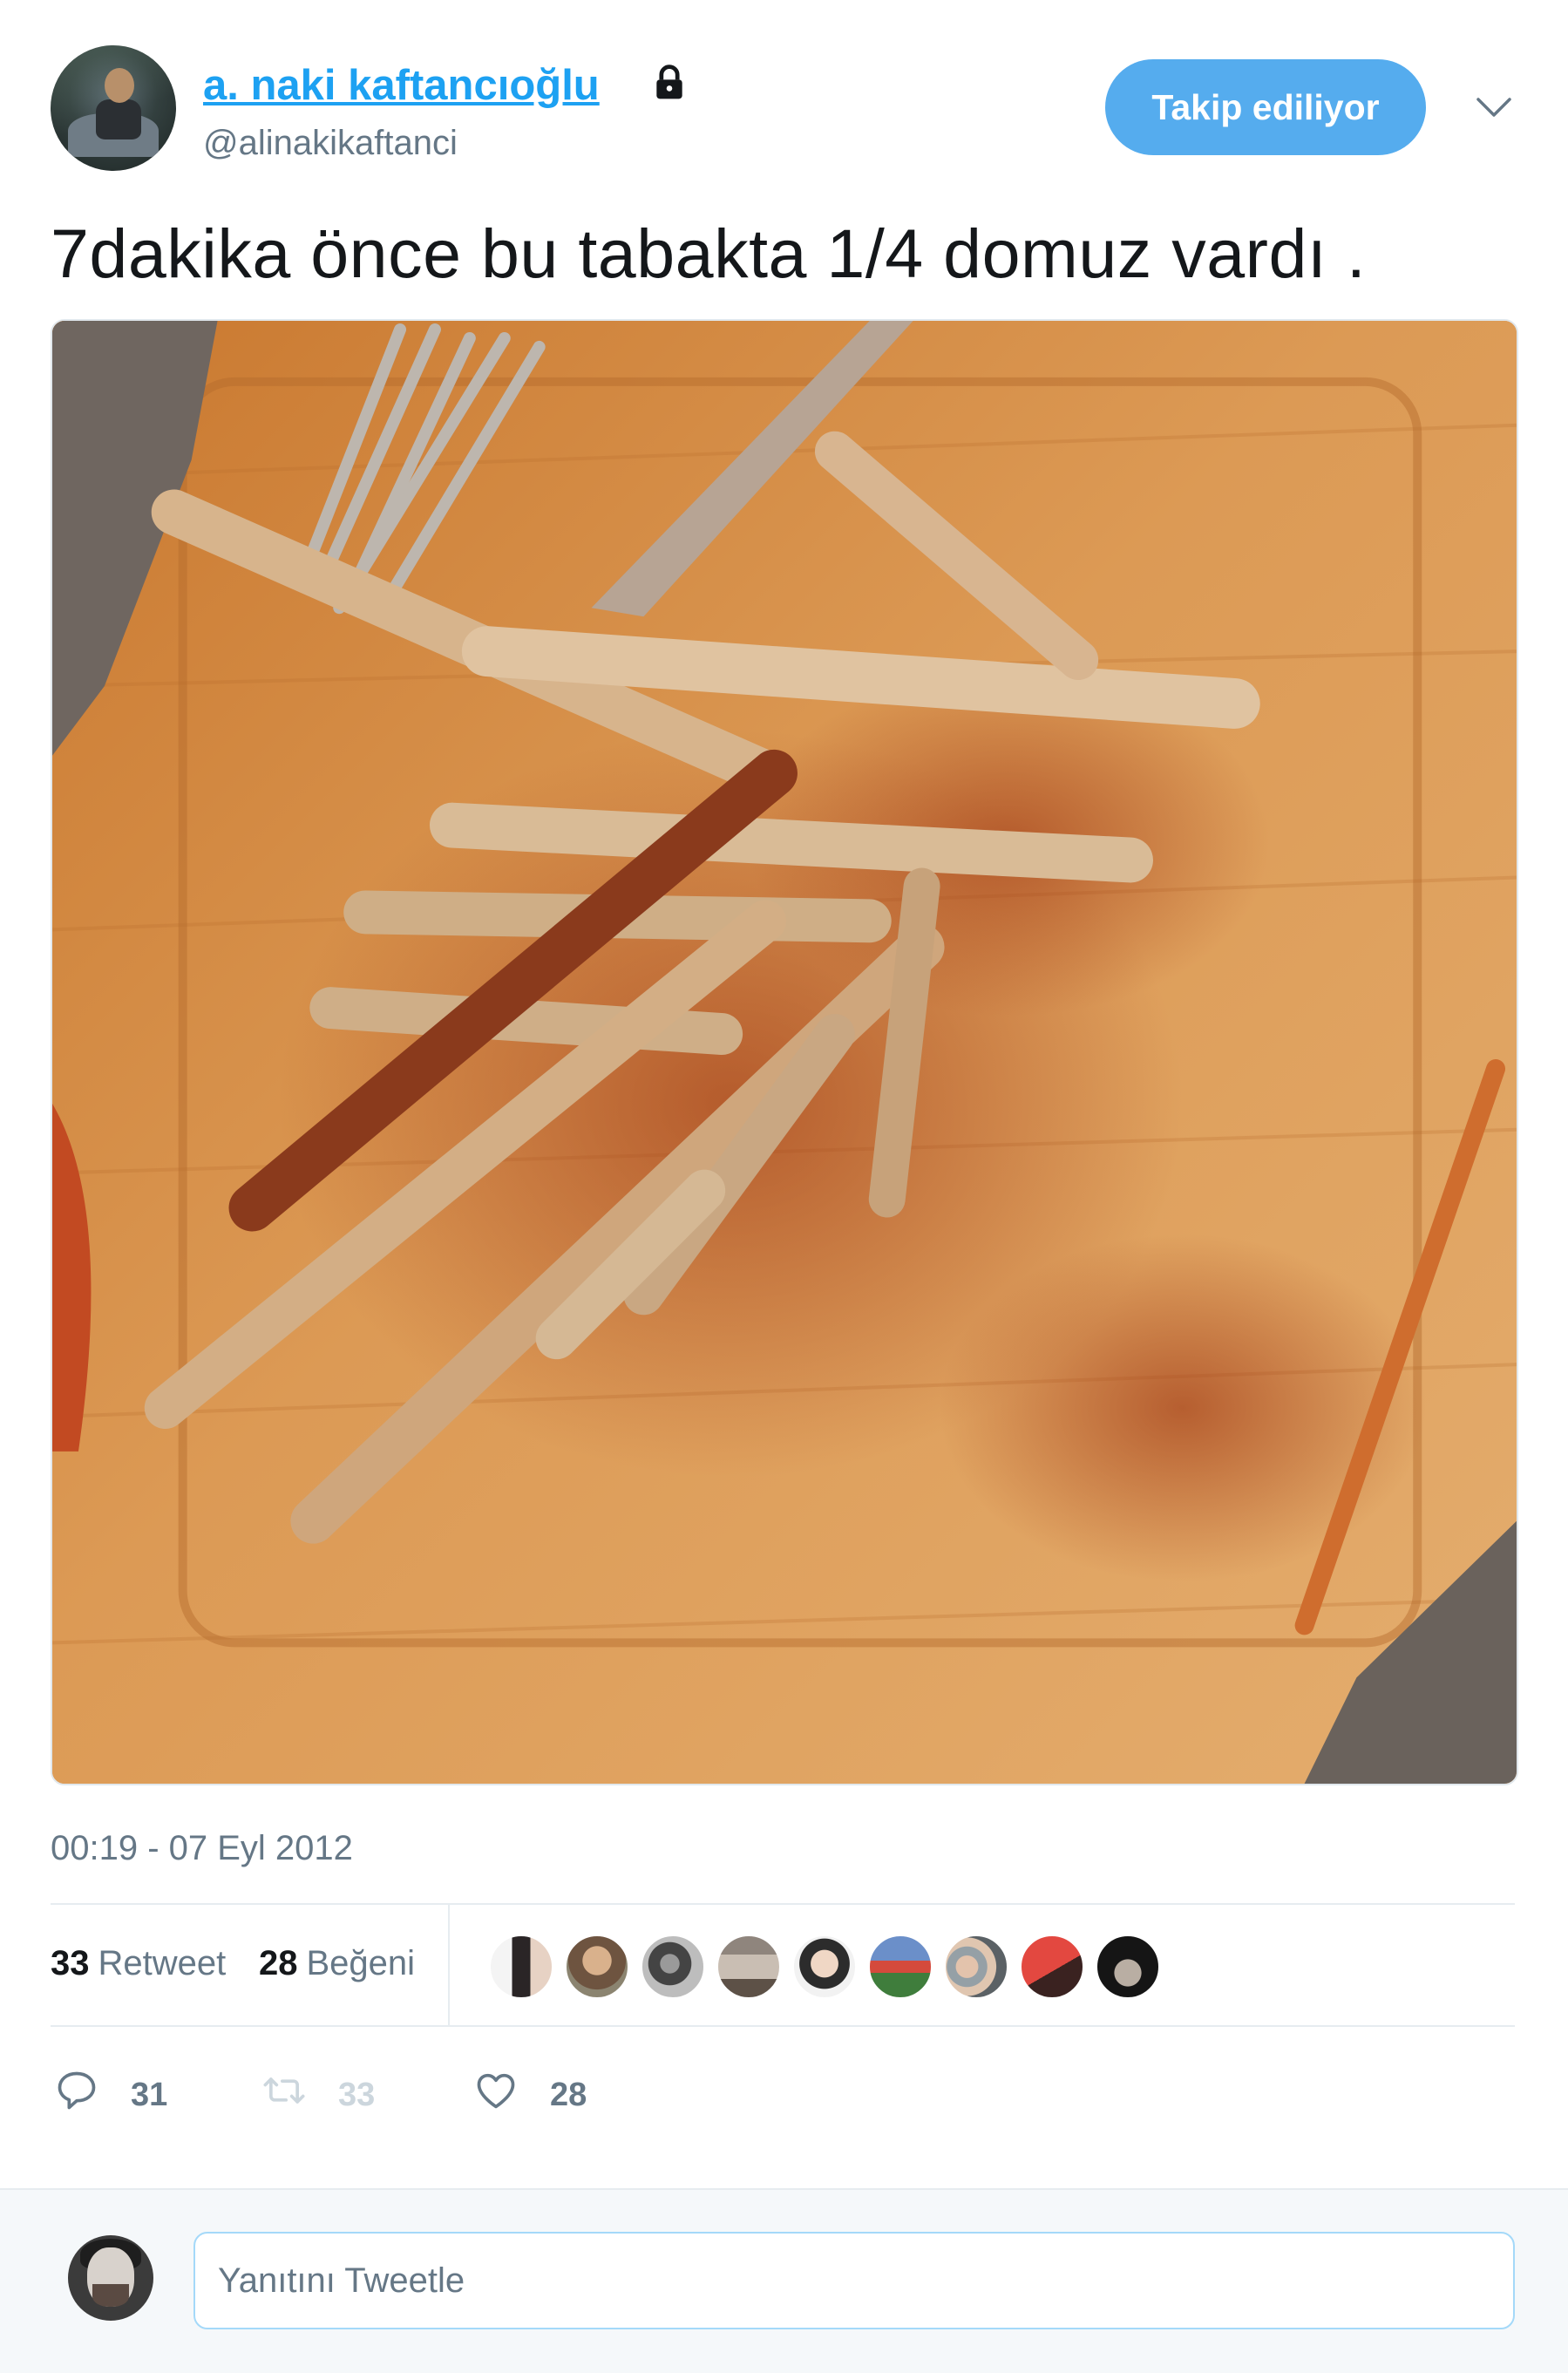 This screenshot has width=1568, height=2373. Describe the element at coordinates (669, 82) in the screenshot. I see `lock-icon` at that location.